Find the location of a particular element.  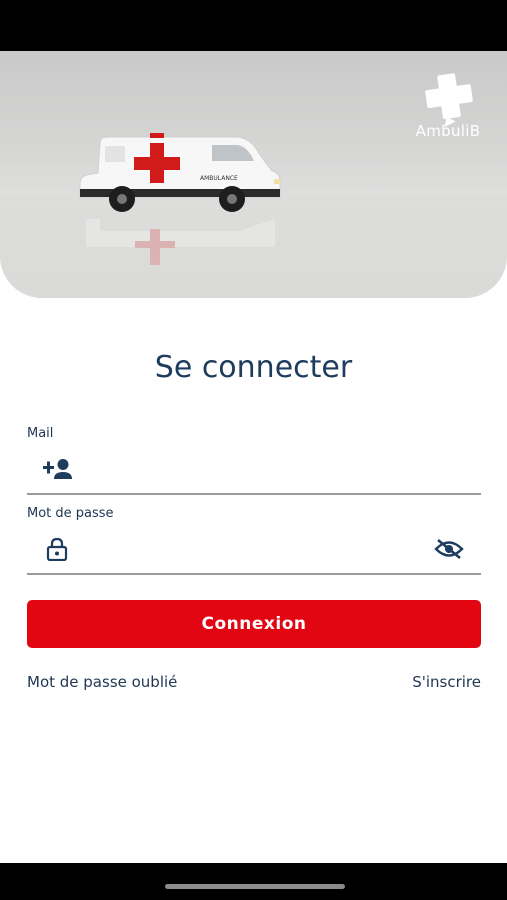

mail-field is located at coordinates (254, 472).